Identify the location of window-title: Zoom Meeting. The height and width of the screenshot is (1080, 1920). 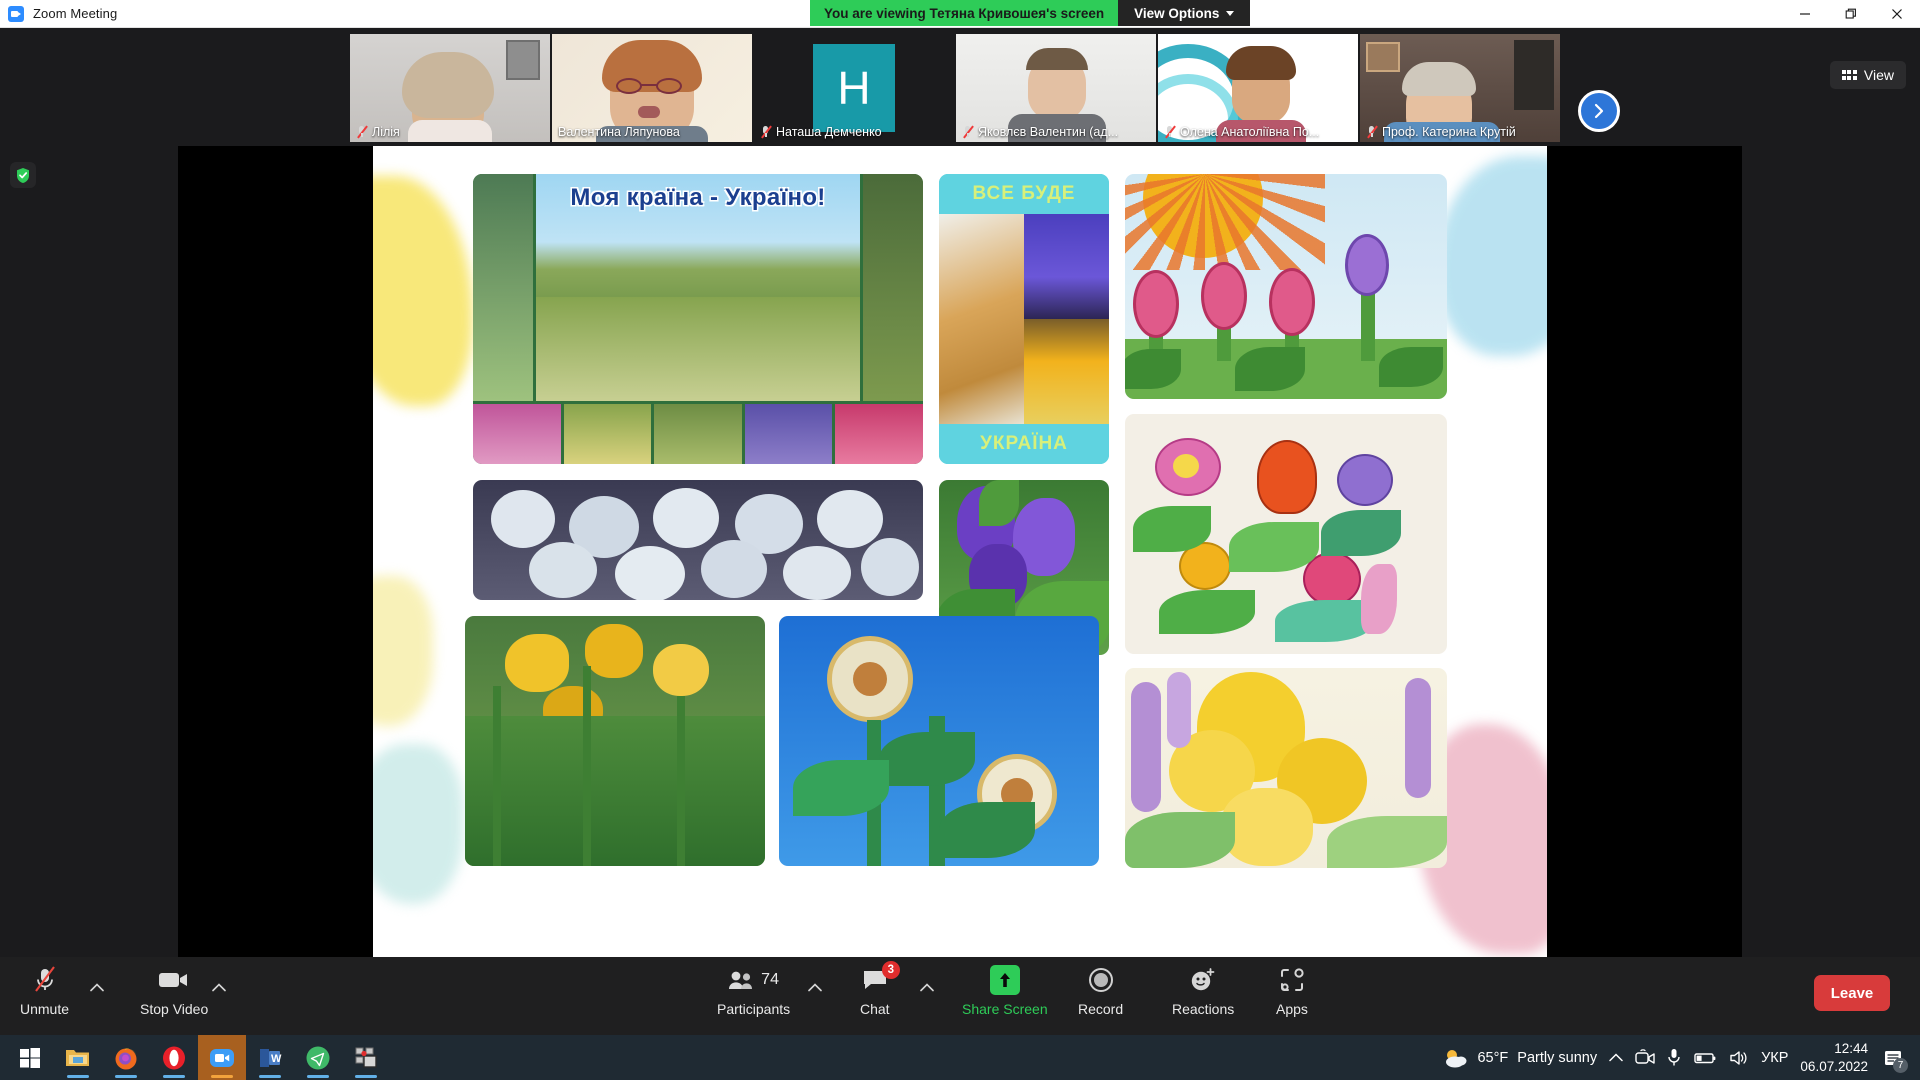
(75, 13).